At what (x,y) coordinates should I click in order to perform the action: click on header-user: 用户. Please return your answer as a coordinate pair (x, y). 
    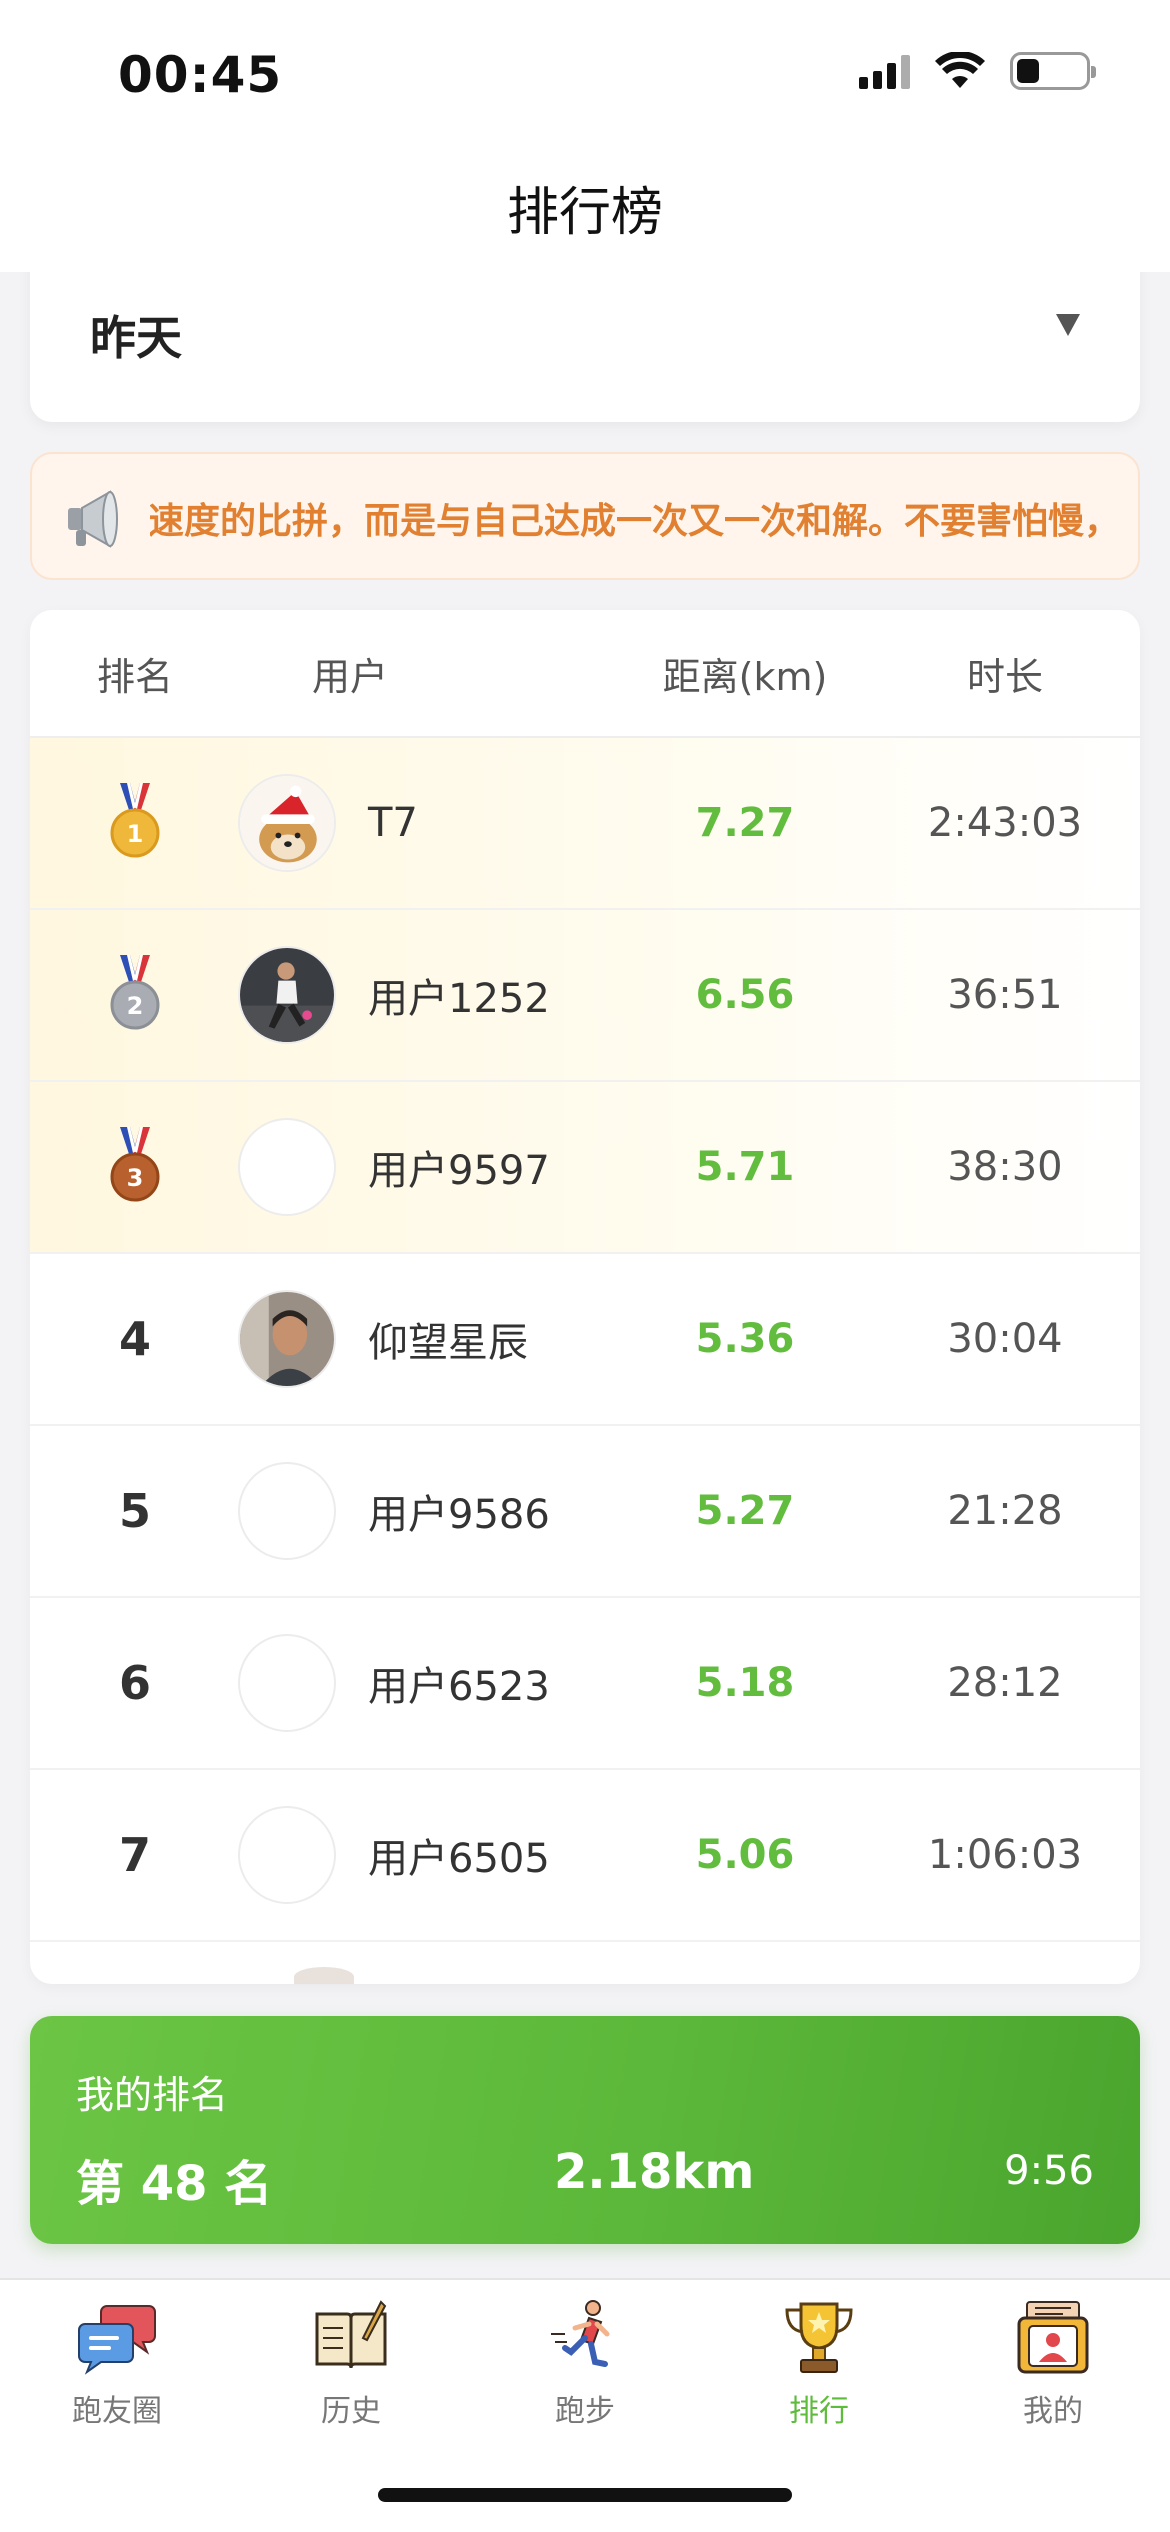
    Looking at the image, I should click on (349, 676).